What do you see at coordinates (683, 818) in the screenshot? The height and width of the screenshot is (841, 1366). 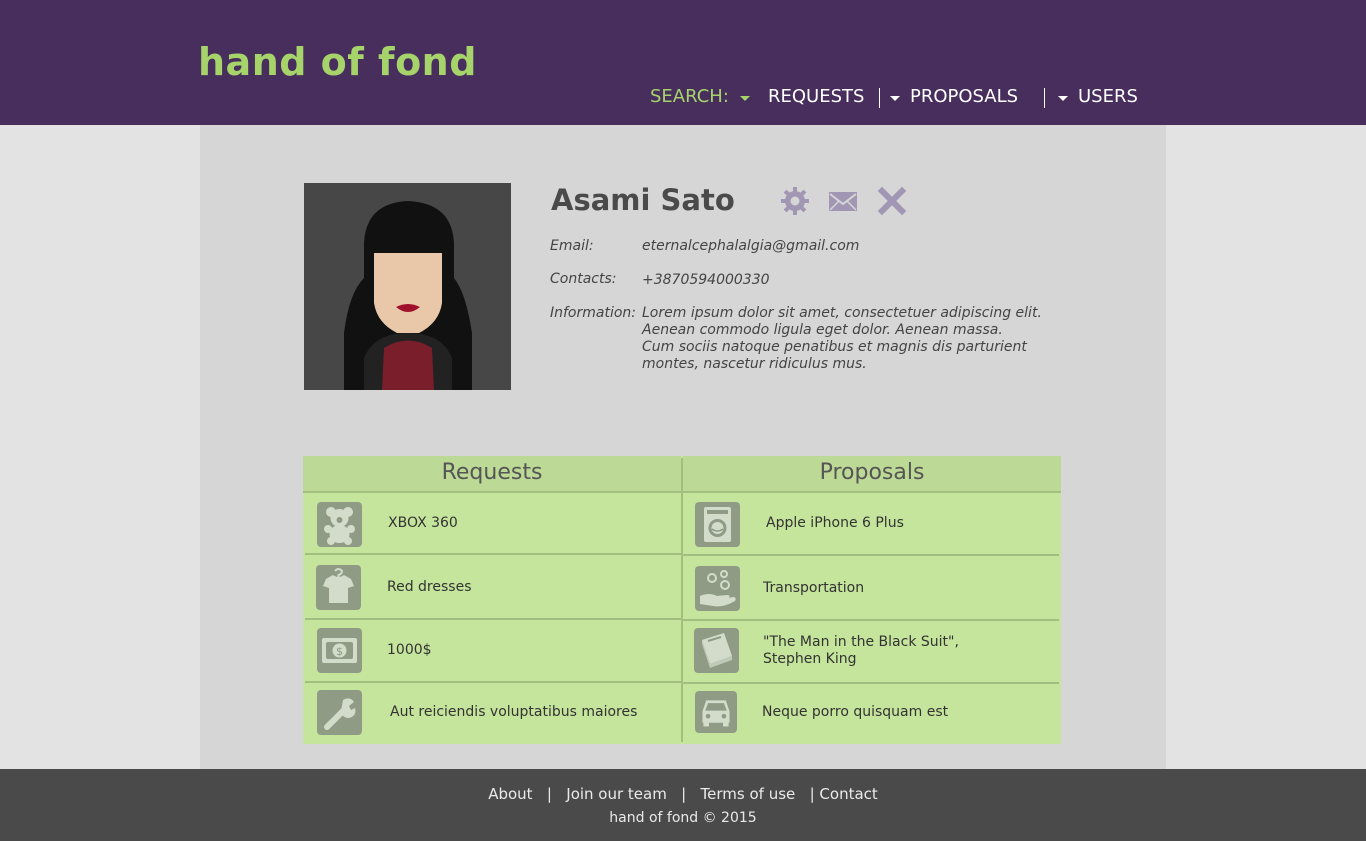 I see `footer-copyright: hand of fond © 2015` at bounding box center [683, 818].